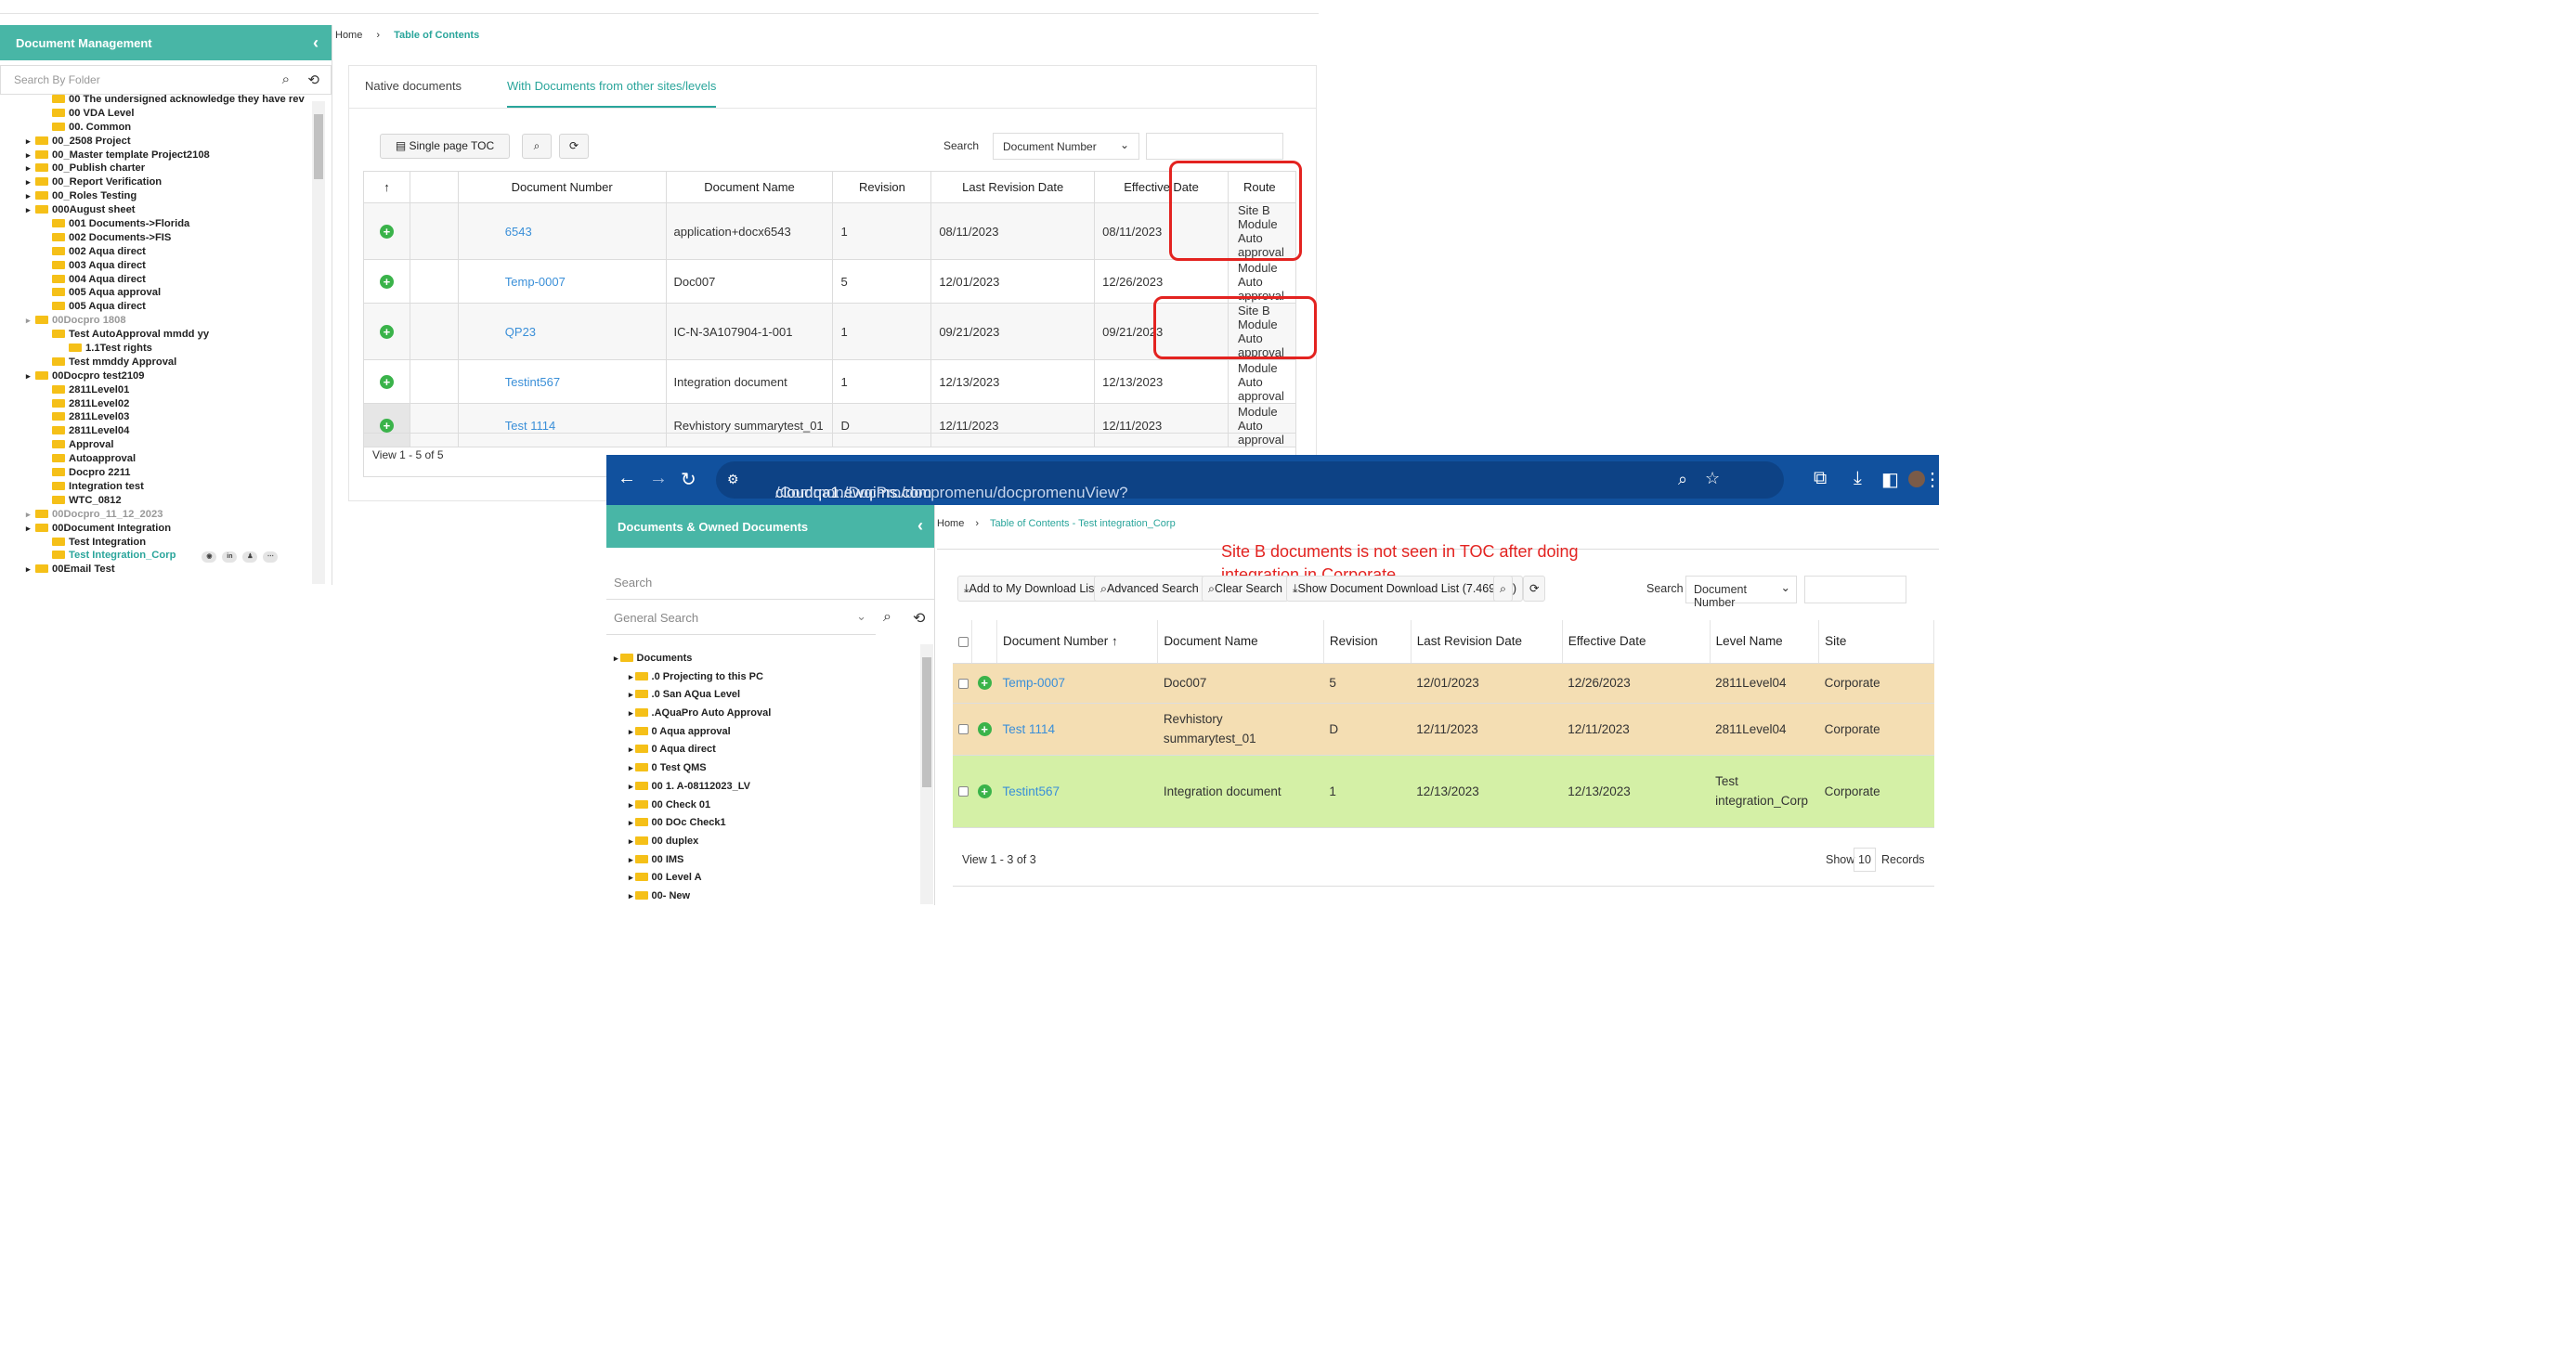 The image size is (2576, 1348). What do you see at coordinates (1077, 642) in the screenshot?
I see `column-header: Document Number ↑` at bounding box center [1077, 642].